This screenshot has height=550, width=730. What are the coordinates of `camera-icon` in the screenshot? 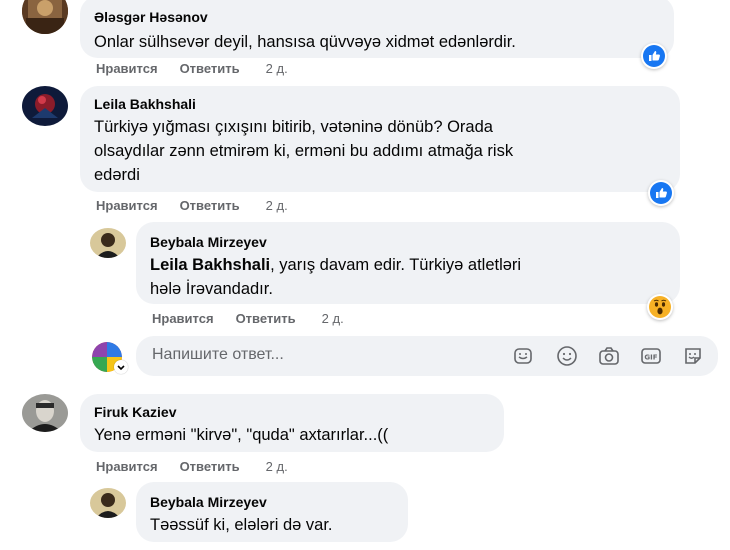 It's located at (609, 356).